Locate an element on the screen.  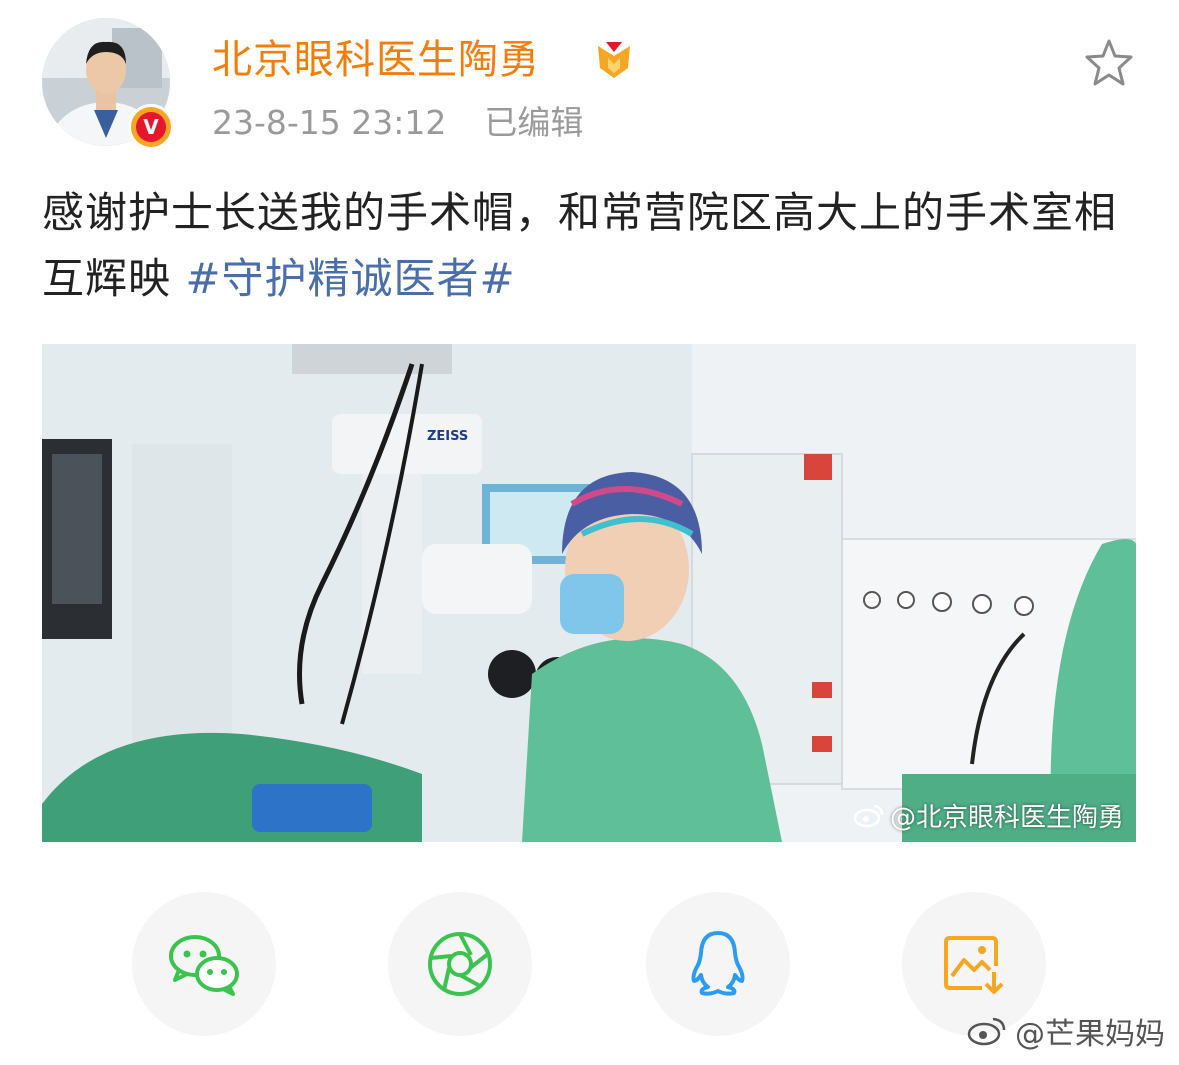
zeiss-logo: ZEISS is located at coordinates (447, 436).